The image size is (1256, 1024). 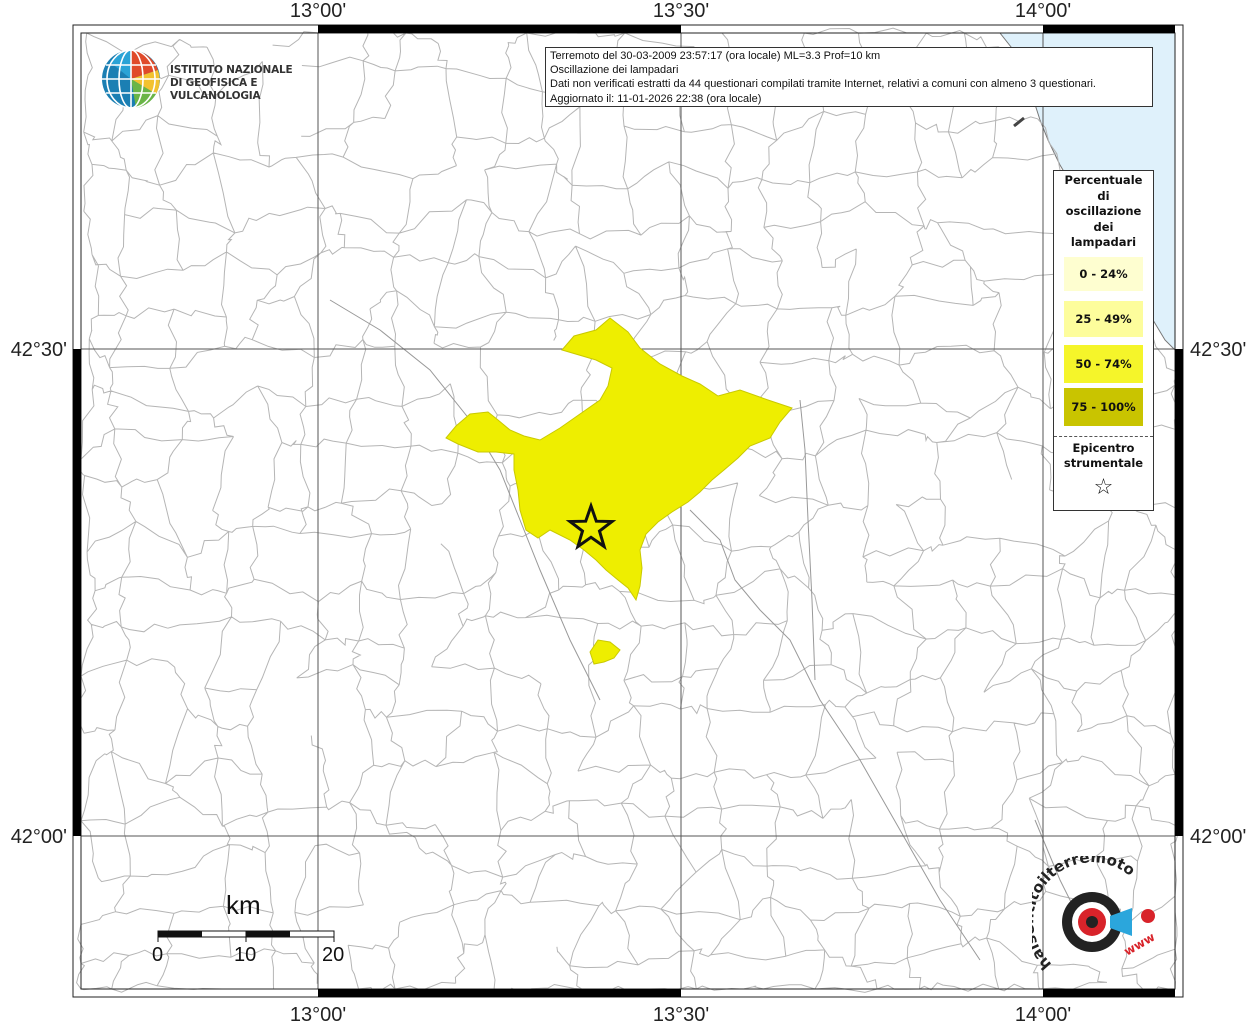 I want to click on lat-tick-left-2: 42°00', so click(x=39, y=837).